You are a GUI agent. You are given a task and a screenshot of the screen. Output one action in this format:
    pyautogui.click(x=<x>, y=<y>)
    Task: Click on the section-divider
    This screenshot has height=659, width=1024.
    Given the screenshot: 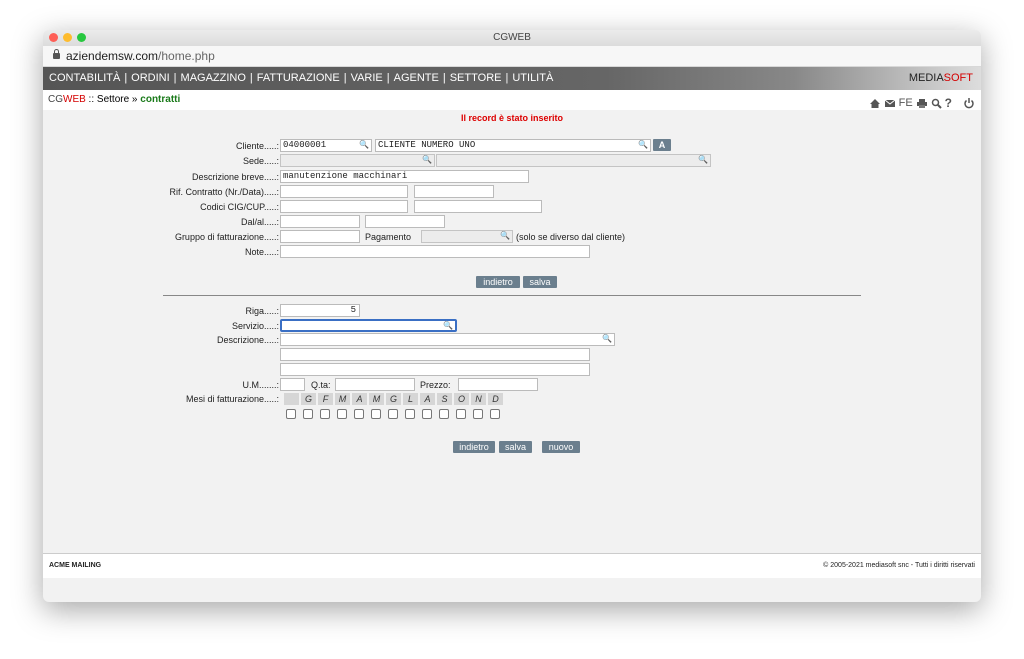 What is the action you would take?
    pyautogui.click(x=512, y=295)
    